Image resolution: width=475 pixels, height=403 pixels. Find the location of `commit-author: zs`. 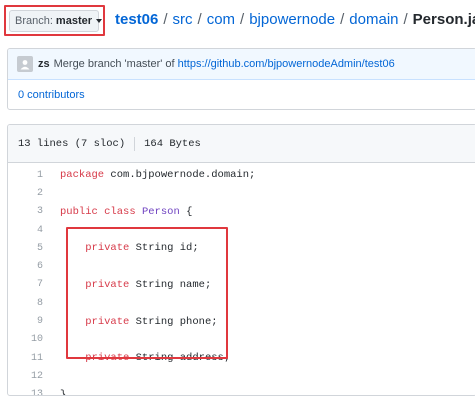

commit-author: zs is located at coordinates (44, 64).